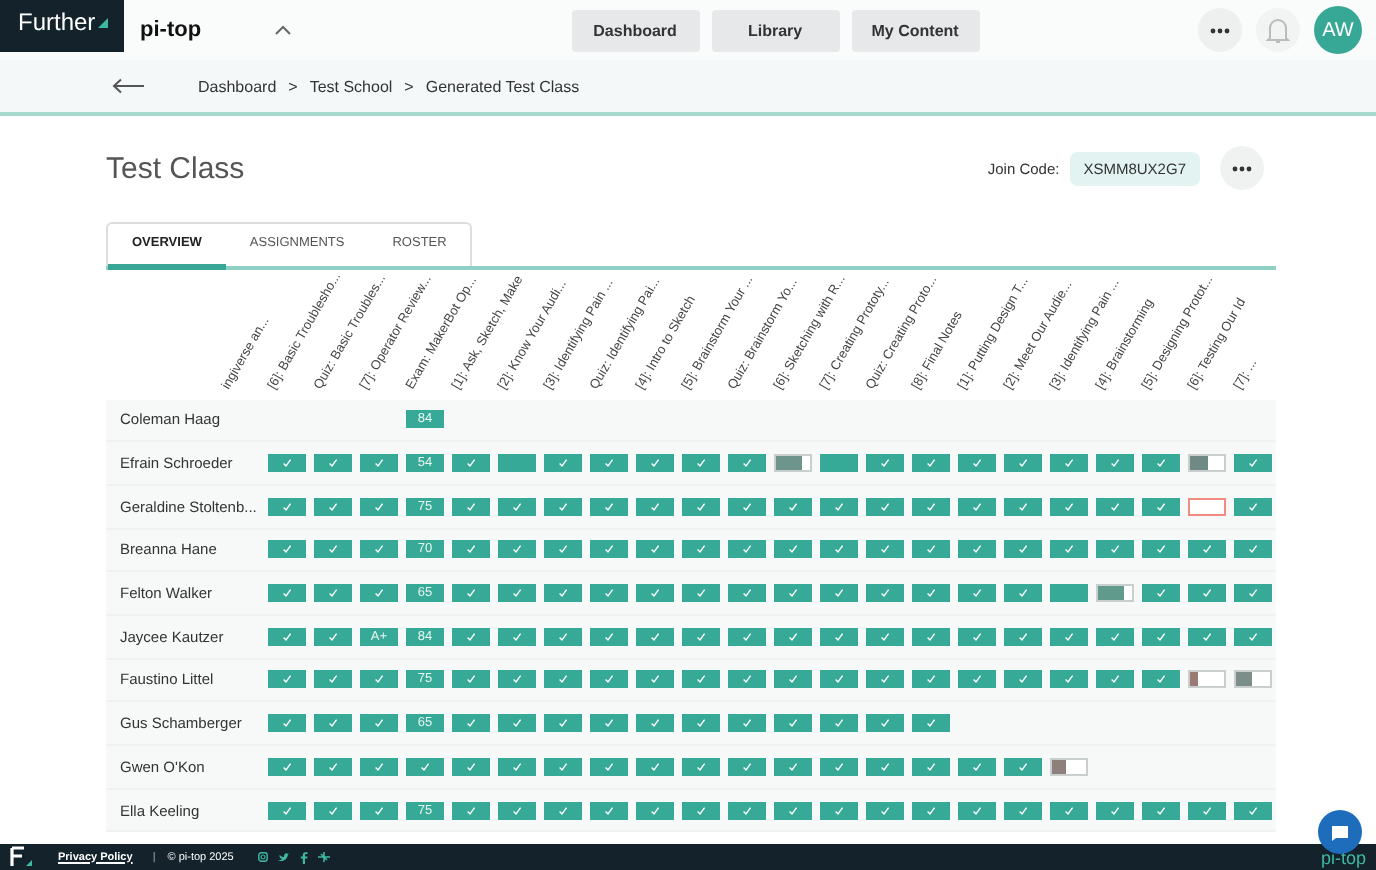 This screenshot has width=1376, height=870. Describe the element at coordinates (1207, 506) in the screenshot. I see `not-started-cell` at that location.